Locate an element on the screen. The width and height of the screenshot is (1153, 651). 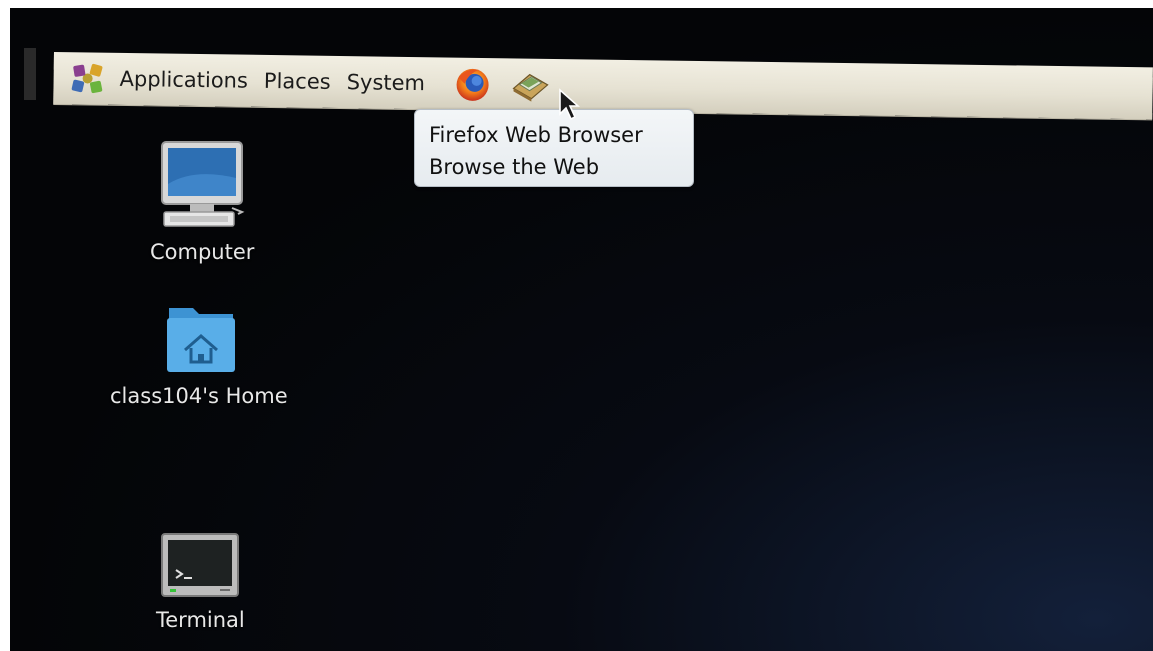
mouse-cursor-icon is located at coordinates (569, 104).